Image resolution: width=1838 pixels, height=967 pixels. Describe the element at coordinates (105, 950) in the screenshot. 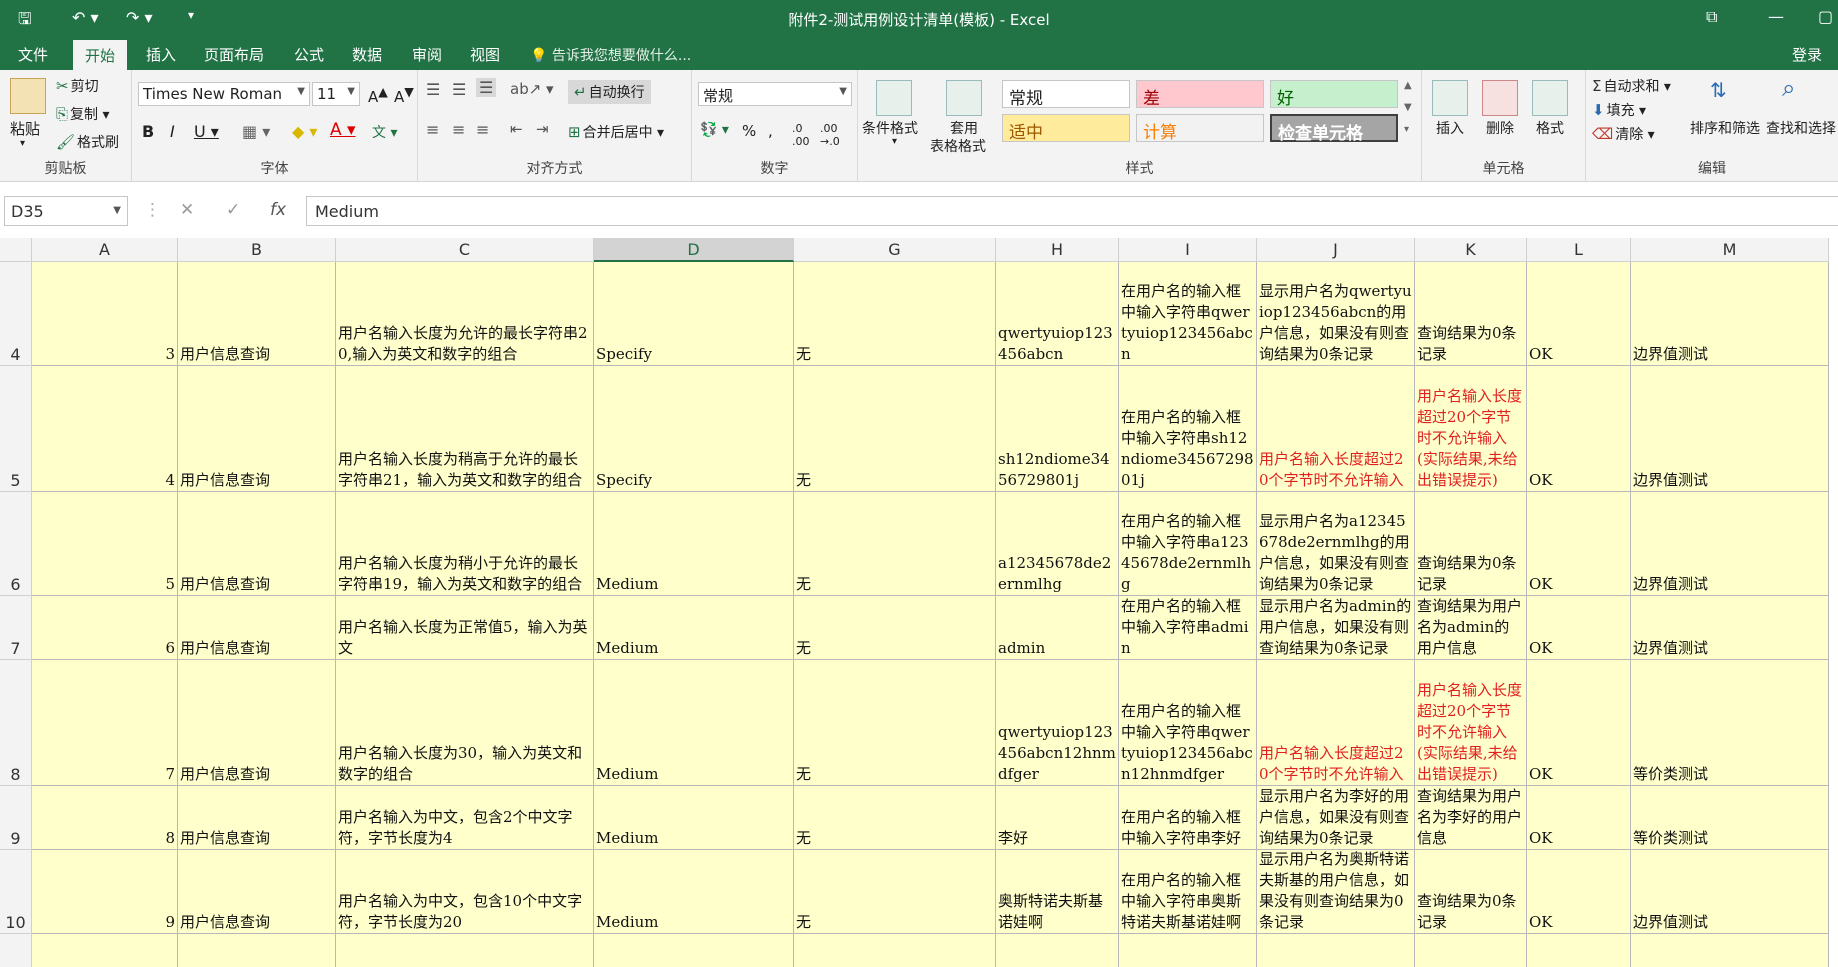

I see `cell-a` at that location.